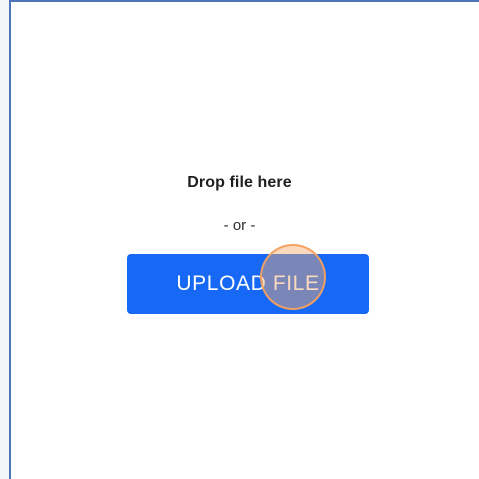  I want to click on drop-zone-title: Drop file here, so click(239, 182).